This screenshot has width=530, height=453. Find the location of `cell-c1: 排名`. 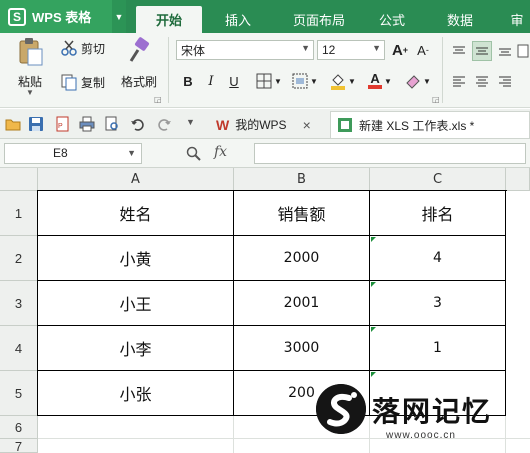

cell-c1: 排名 is located at coordinates (438, 213).